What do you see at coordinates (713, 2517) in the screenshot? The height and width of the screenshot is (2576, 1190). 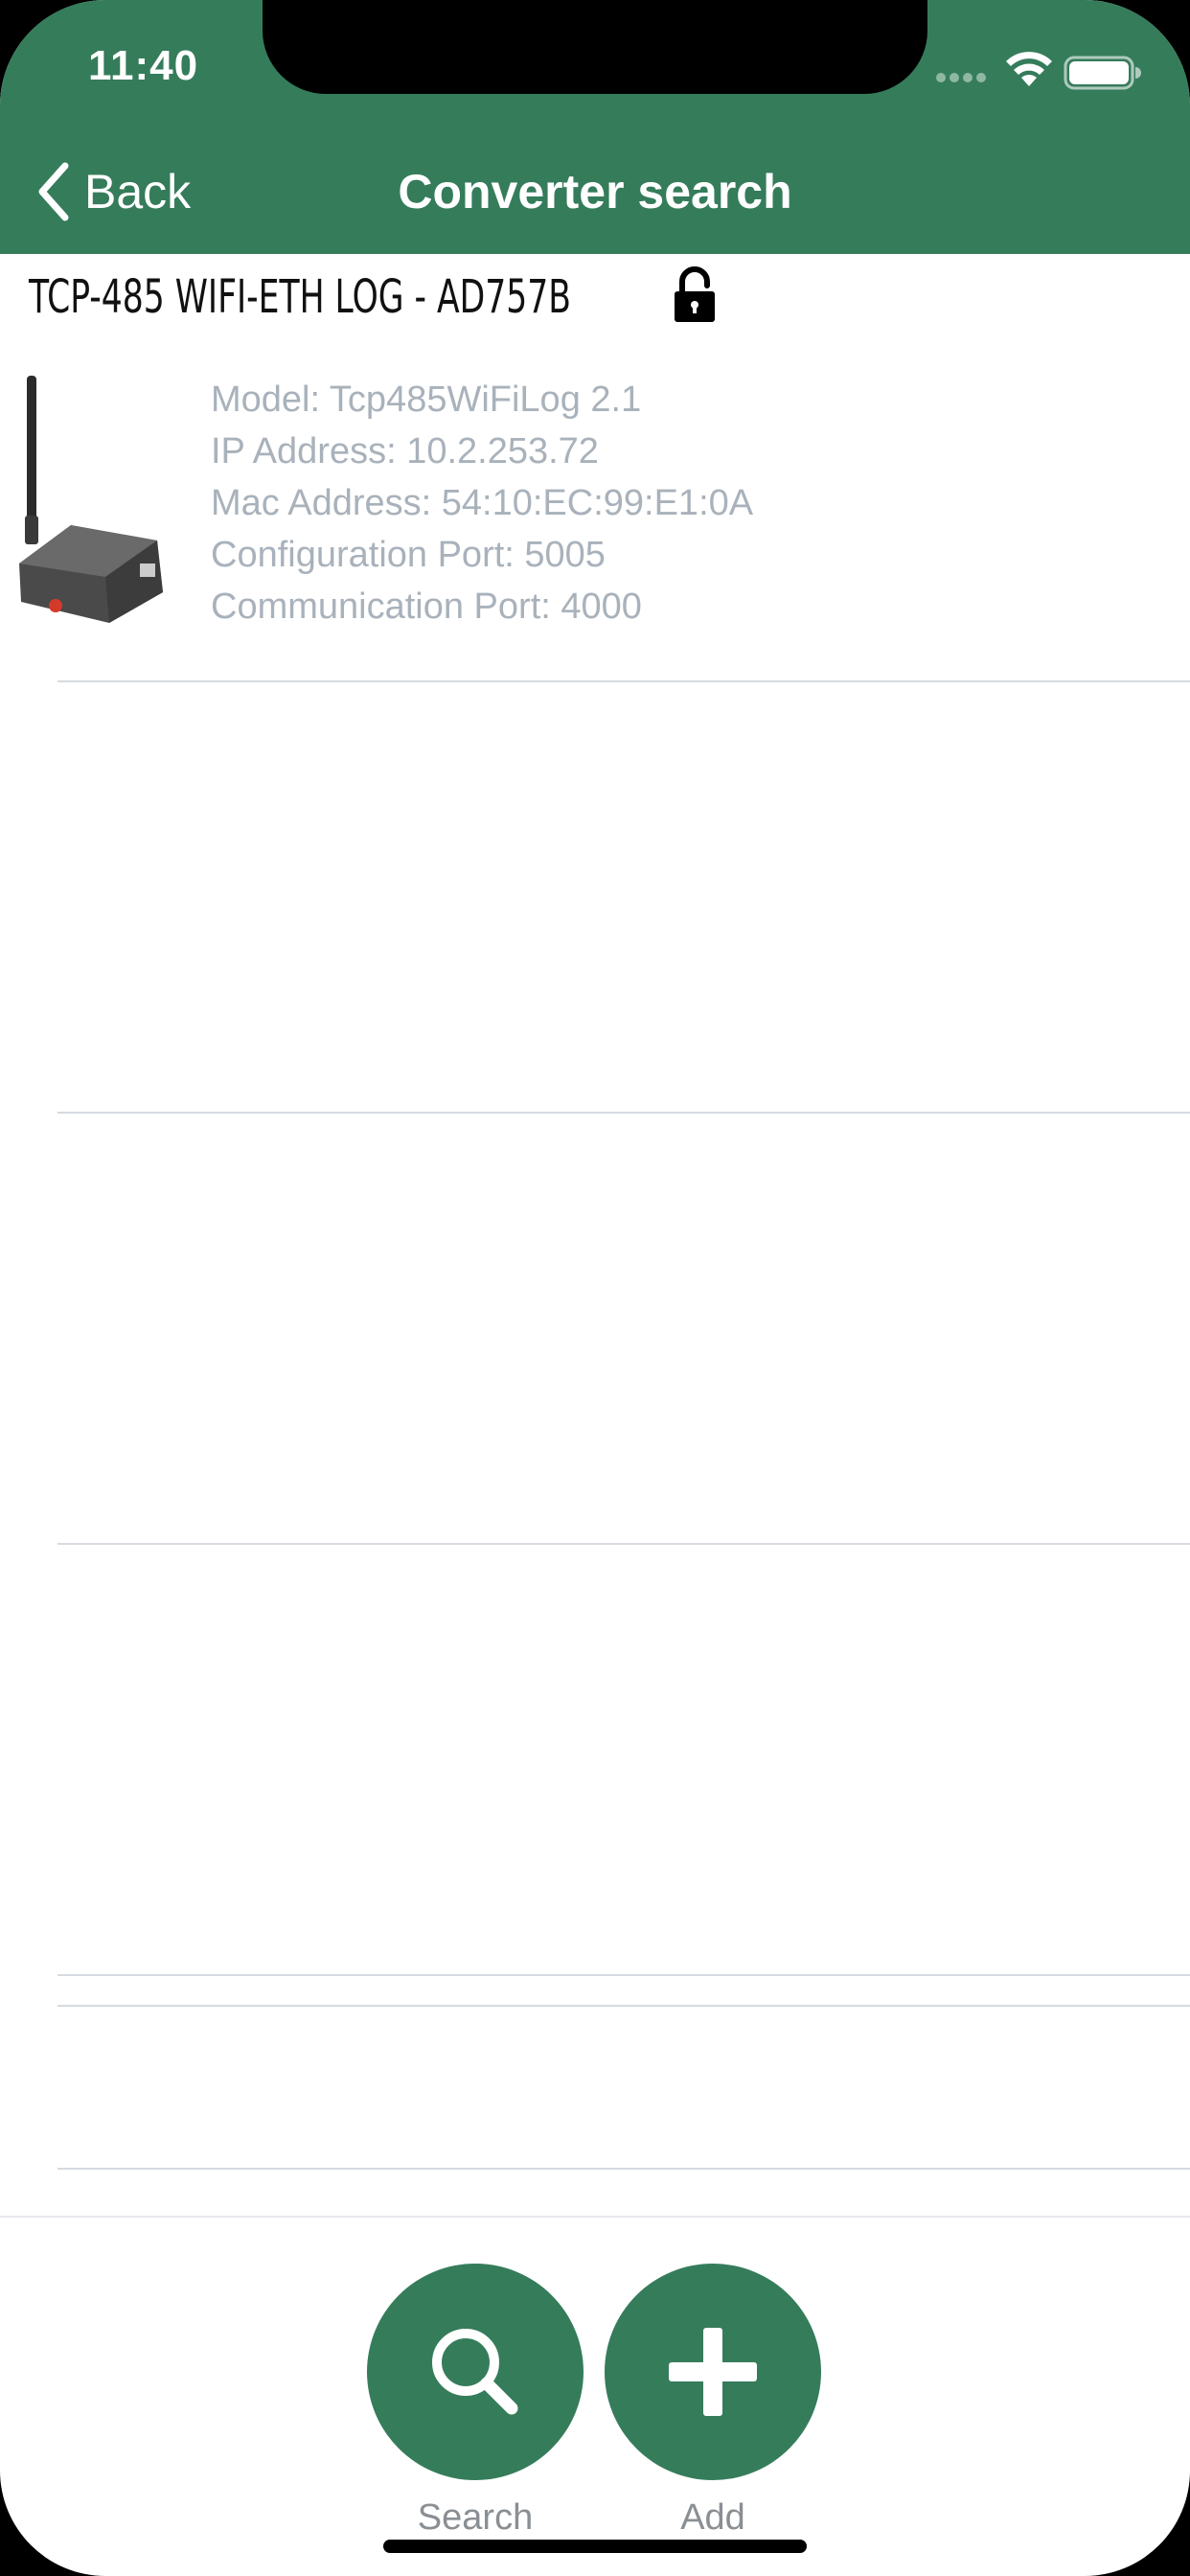 I see `add-label: Add` at bounding box center [713, 2517].